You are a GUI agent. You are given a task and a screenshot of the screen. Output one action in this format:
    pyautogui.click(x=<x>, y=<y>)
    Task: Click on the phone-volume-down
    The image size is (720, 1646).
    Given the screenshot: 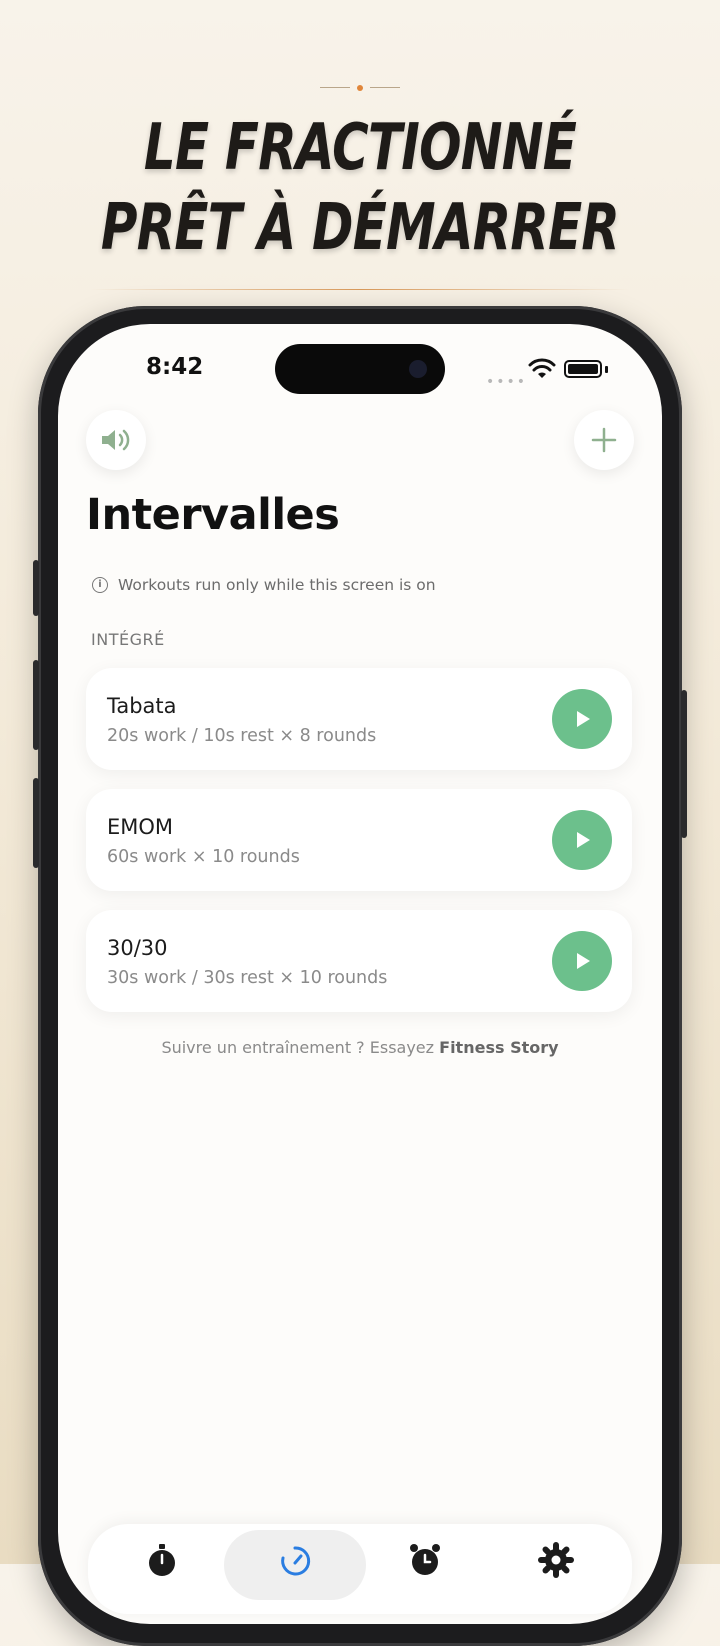 What is the action you would take?
    pyautogui.click(x=36, y=823)
    